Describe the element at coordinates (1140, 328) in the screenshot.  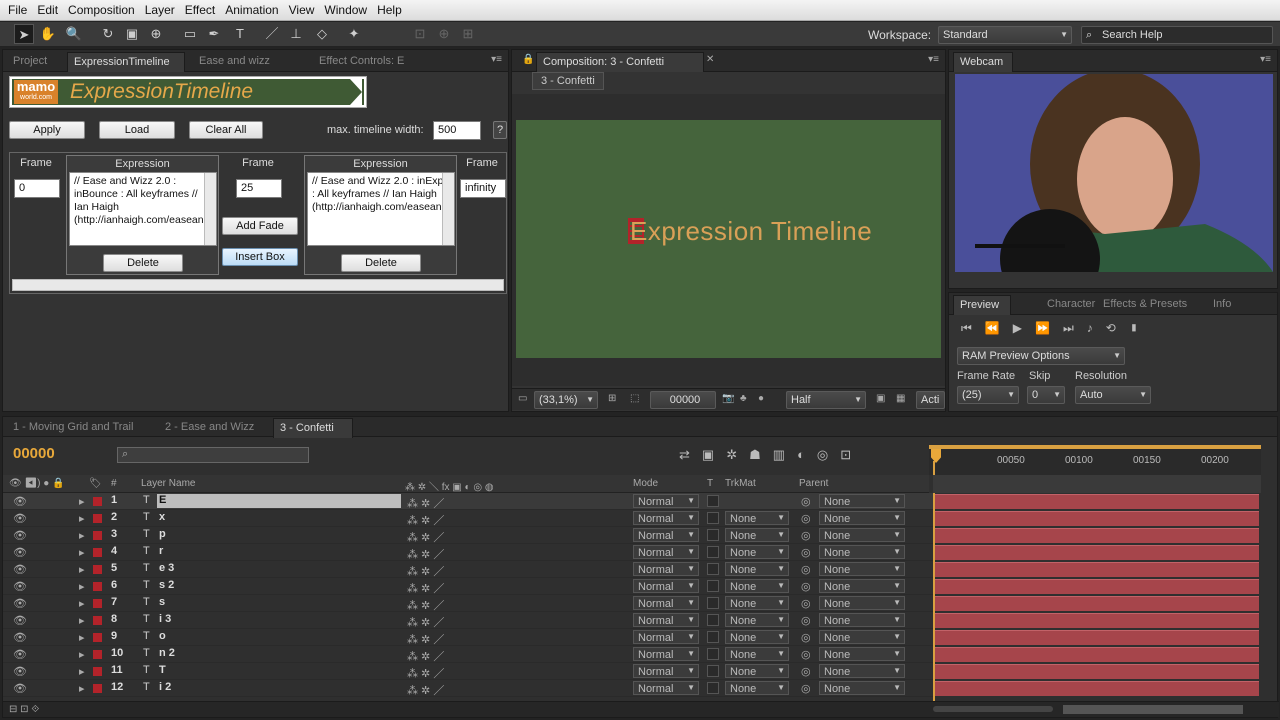
I see `ram-preview-icon: ▮` at that location.